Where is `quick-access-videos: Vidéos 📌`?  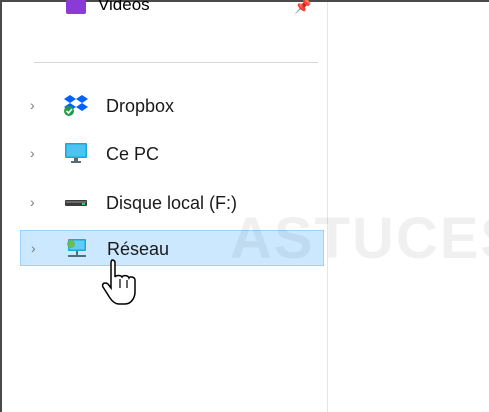 quick-access-videos: Vidéos 📌 is located at coordinates (182, 12).